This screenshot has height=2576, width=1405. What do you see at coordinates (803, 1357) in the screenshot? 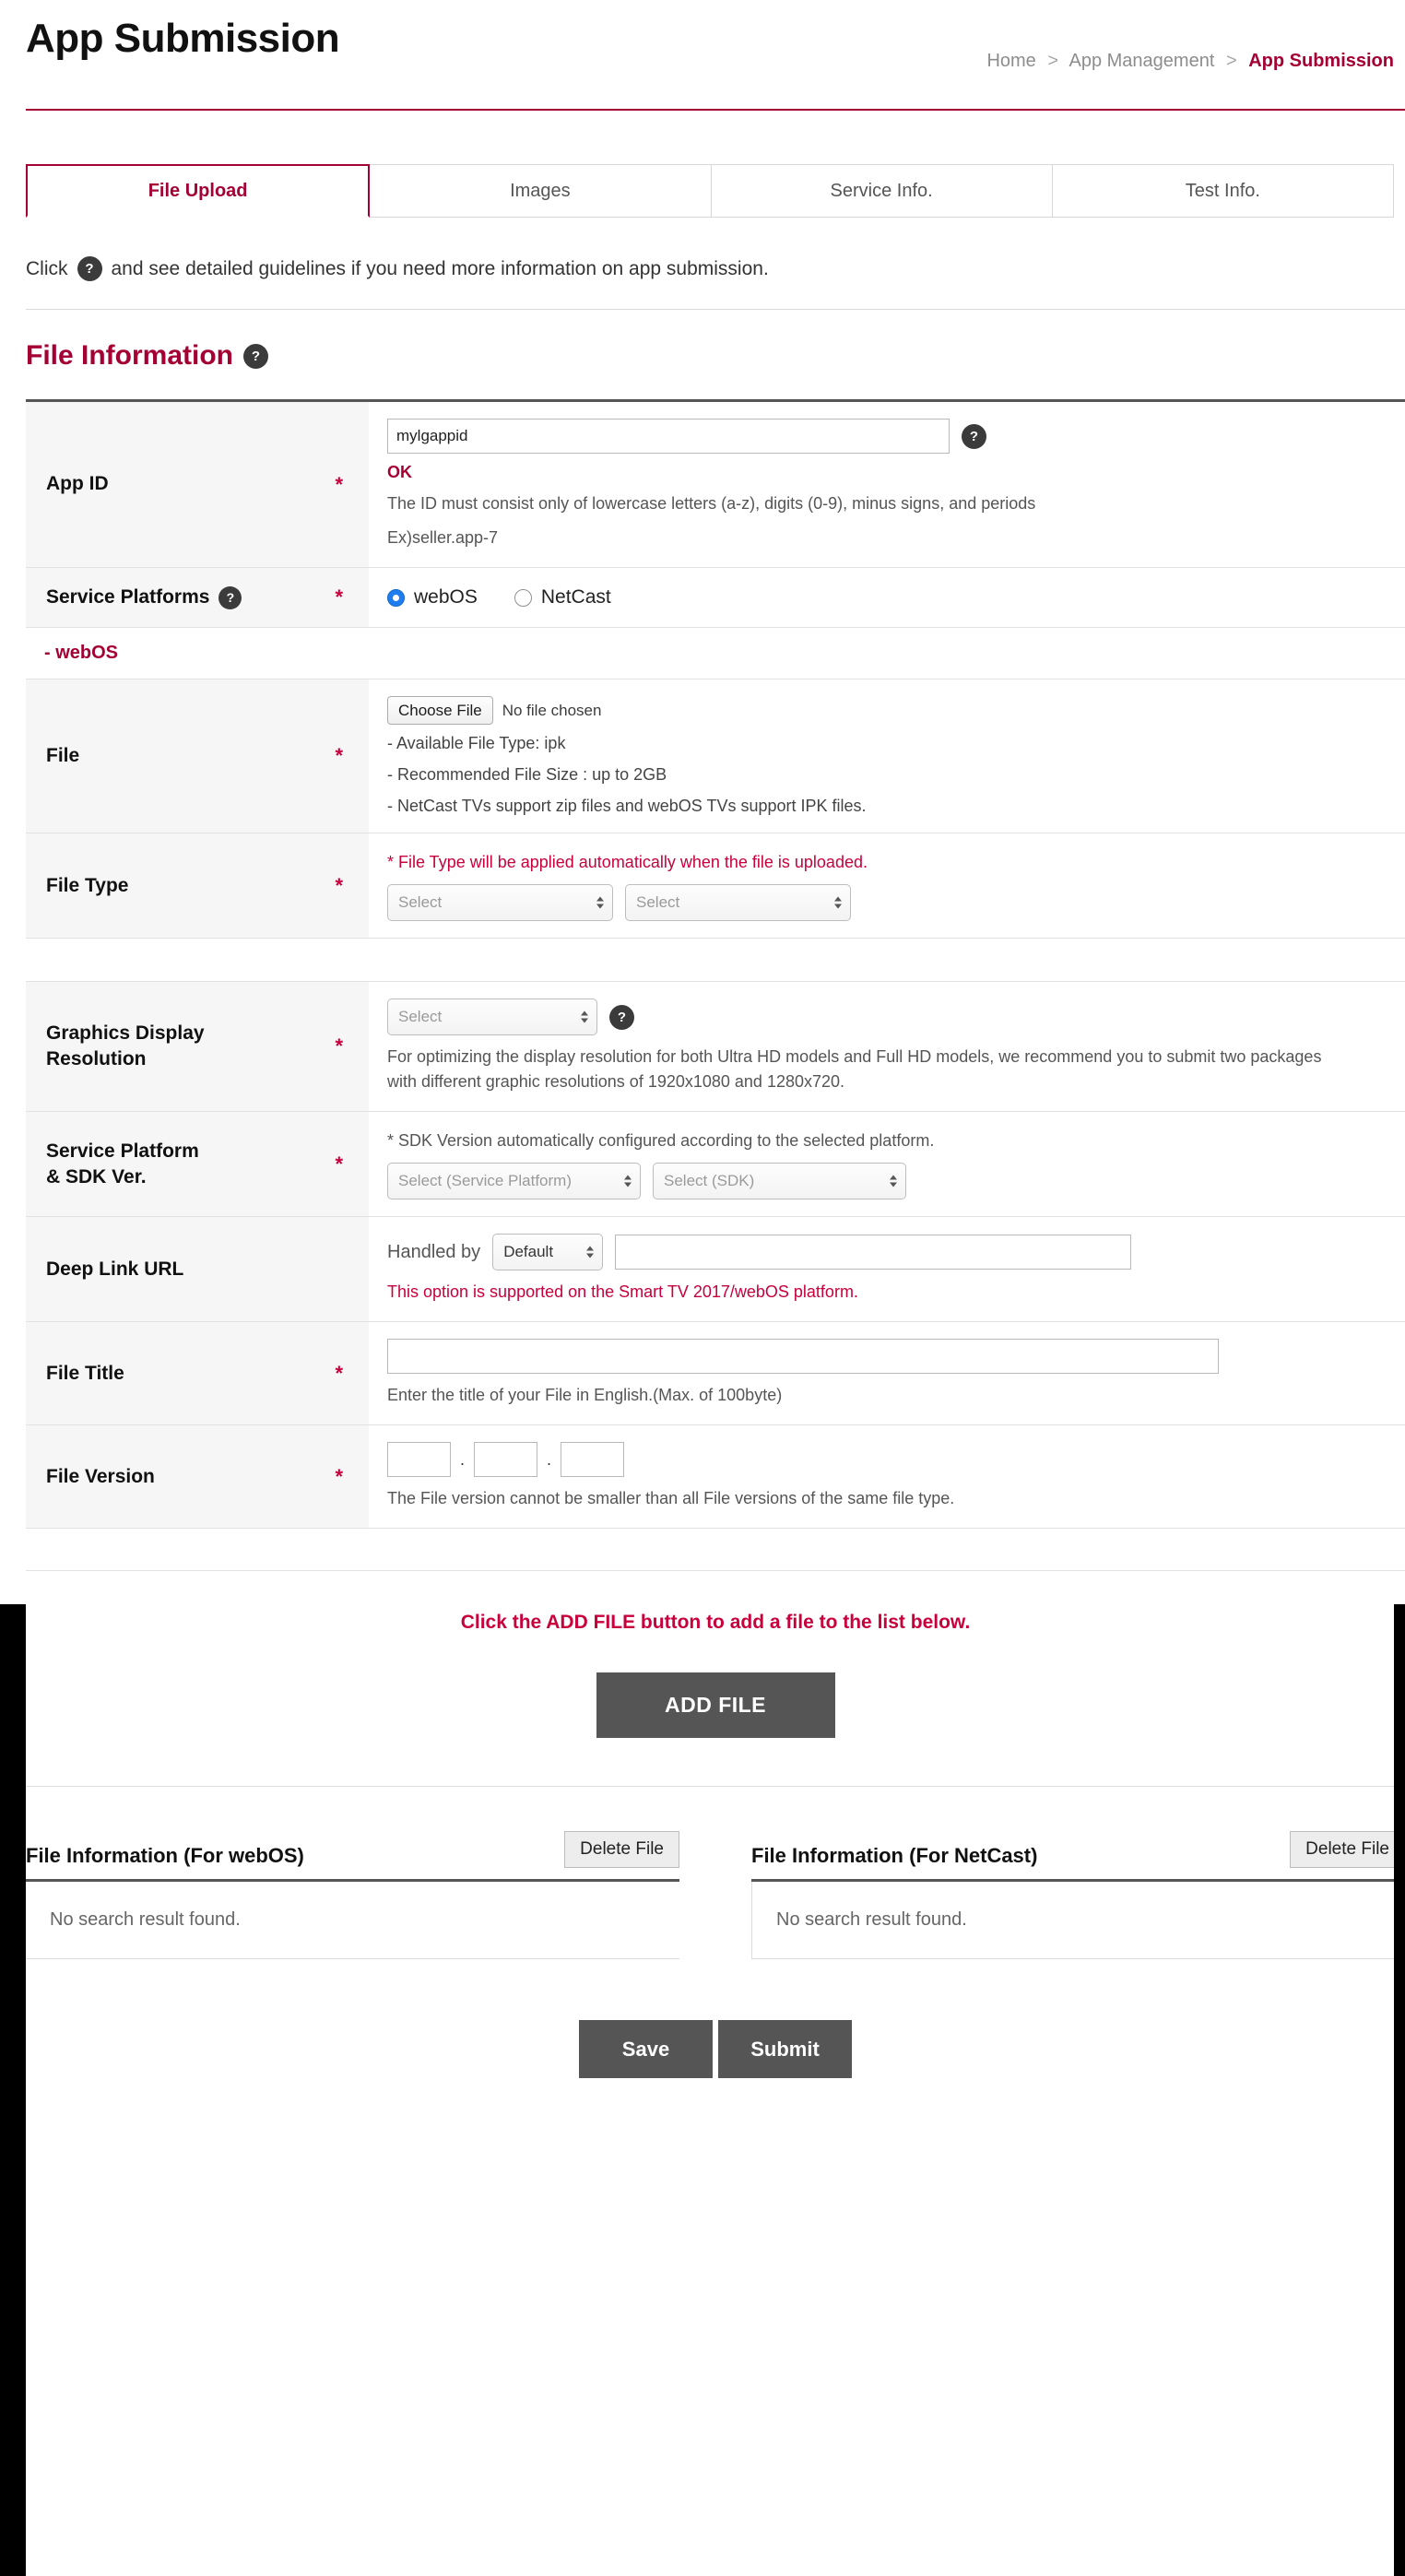
I see `file-title-input` at bounding box center [803, 1357].